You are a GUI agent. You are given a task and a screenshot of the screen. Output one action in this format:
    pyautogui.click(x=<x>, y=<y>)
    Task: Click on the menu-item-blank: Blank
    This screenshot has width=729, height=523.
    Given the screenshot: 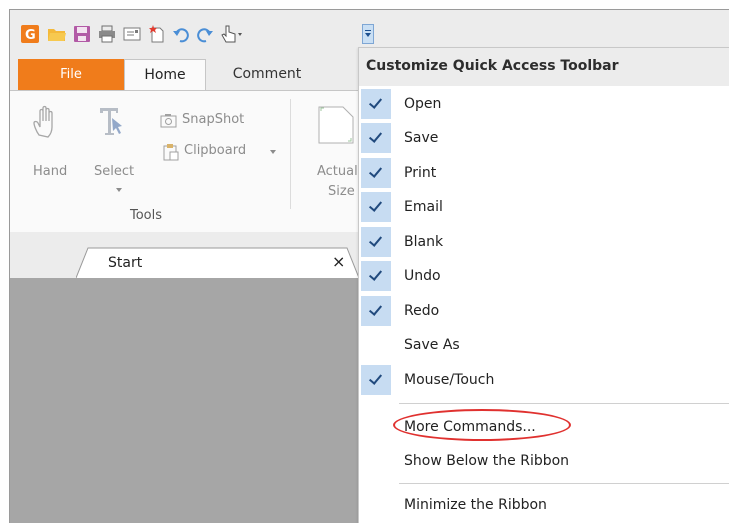 What is the action you would take?
    pyautogui.click(x=544, y=243)
    